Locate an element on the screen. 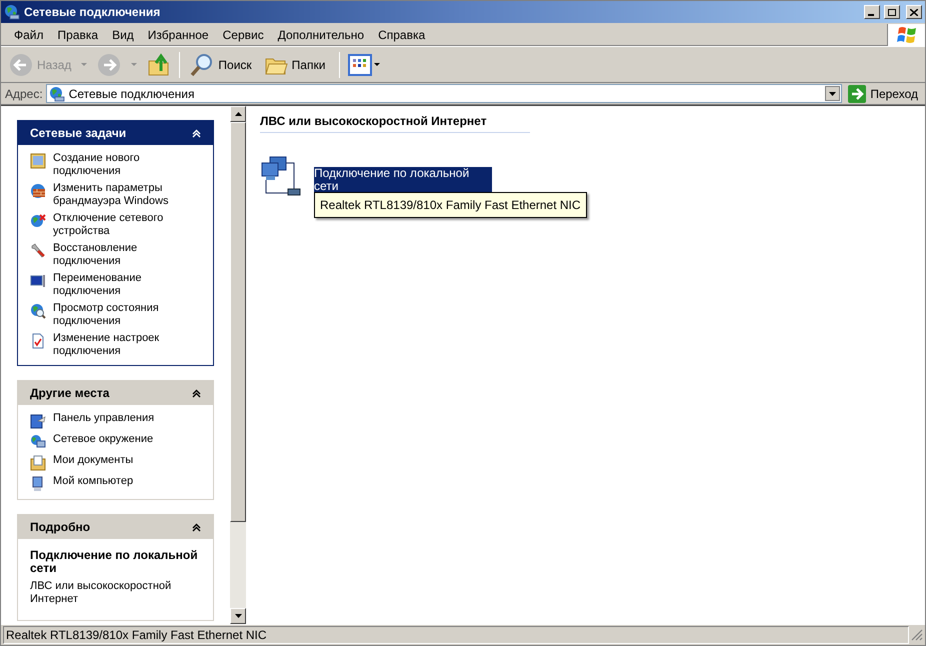 The width and height of the screenshot is (926, 646). menu-item: Вид is located at coordinates (123, 35).